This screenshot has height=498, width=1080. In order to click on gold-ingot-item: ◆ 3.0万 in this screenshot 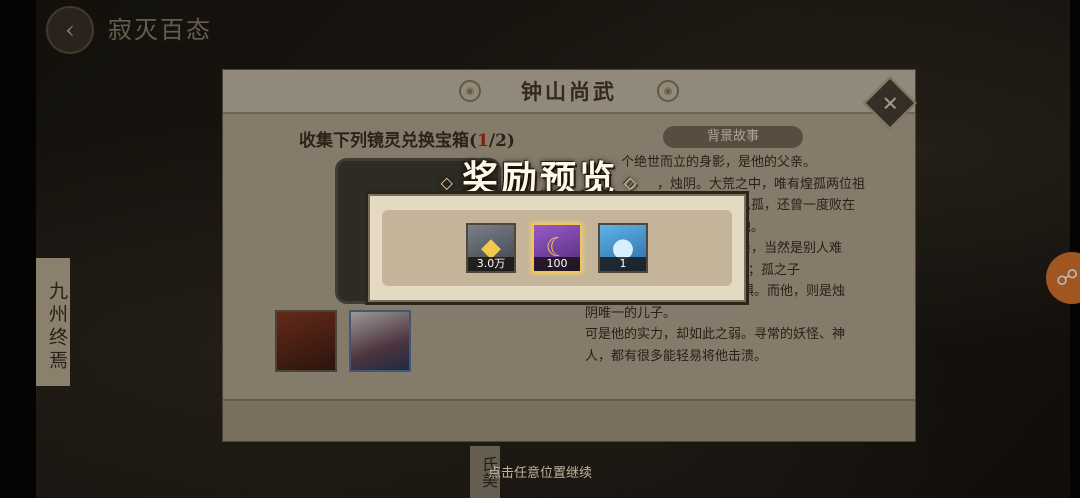, I will do `click(491, 248)`.